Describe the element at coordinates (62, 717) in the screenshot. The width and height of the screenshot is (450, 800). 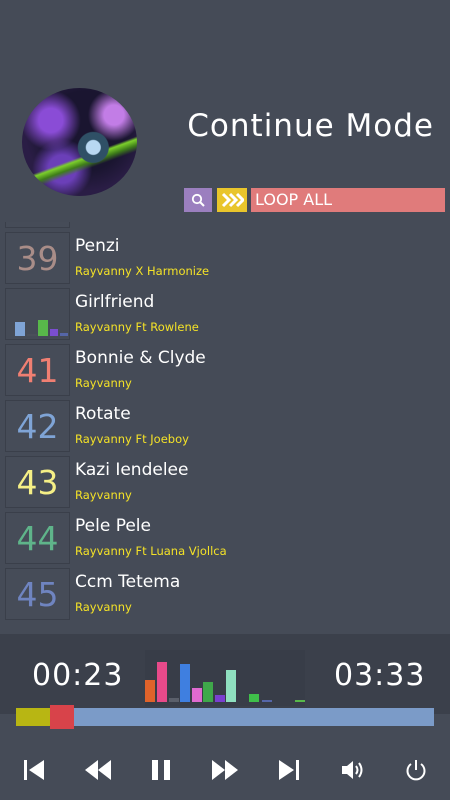
I see `seek-bar-thumb` at that location.